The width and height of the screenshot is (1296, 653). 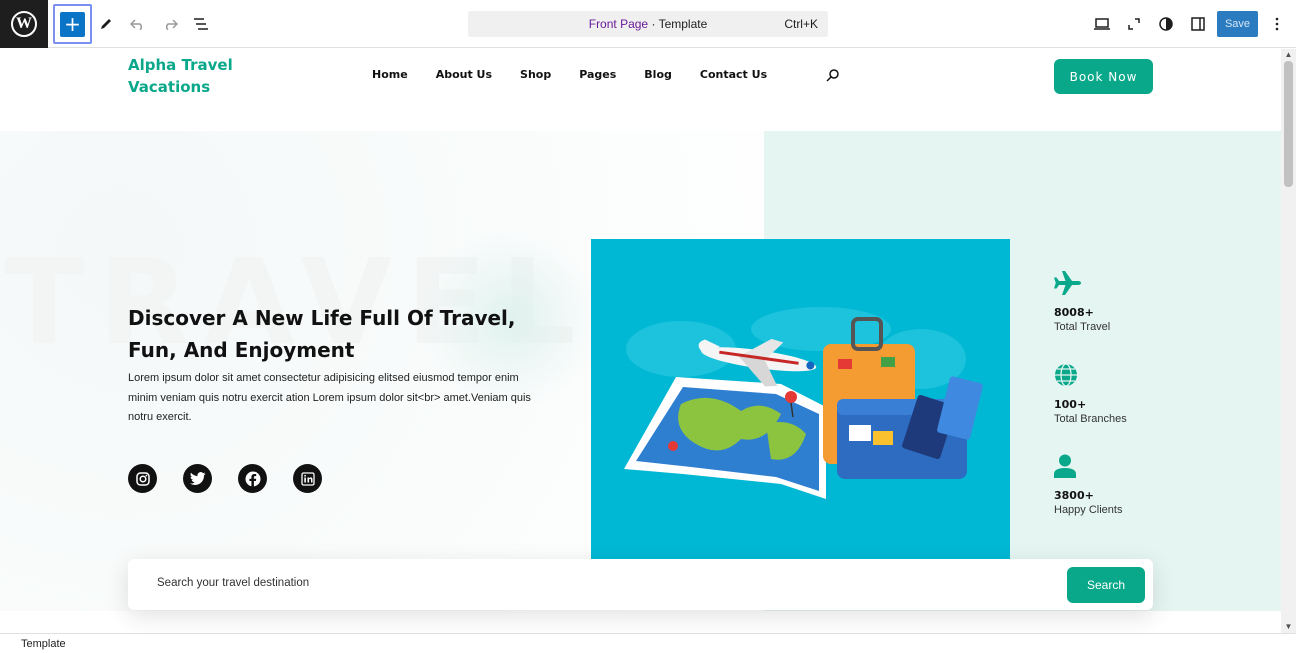 What do you see at coordinates (390, 74) in the screenshot?
I see `nav-home: Home` at bounding box center [390, 74].